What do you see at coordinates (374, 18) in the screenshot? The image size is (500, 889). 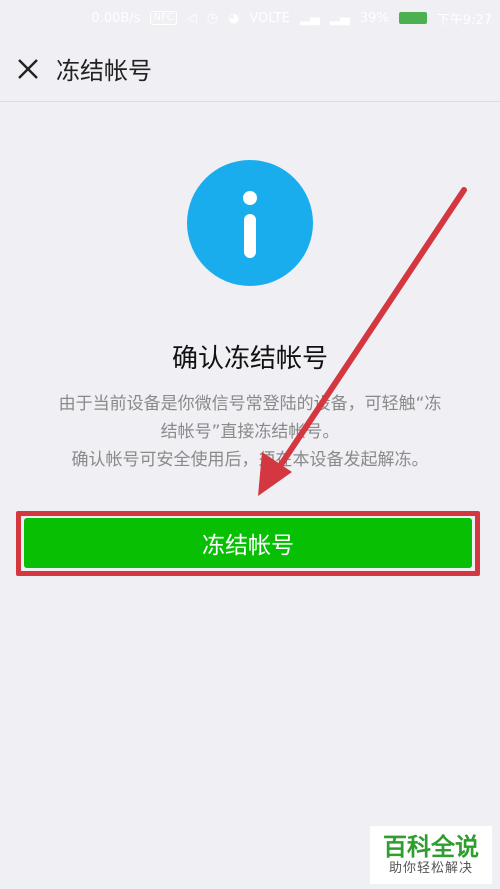 I see `battery-percent: 39%` at bounding box center [374, 18].